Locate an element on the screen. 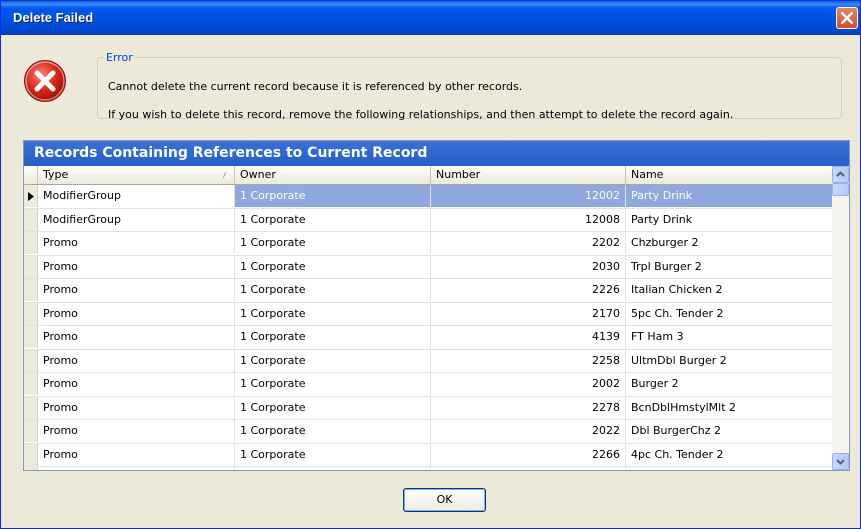  scroll-down-button is located at coordinates (840, 461).